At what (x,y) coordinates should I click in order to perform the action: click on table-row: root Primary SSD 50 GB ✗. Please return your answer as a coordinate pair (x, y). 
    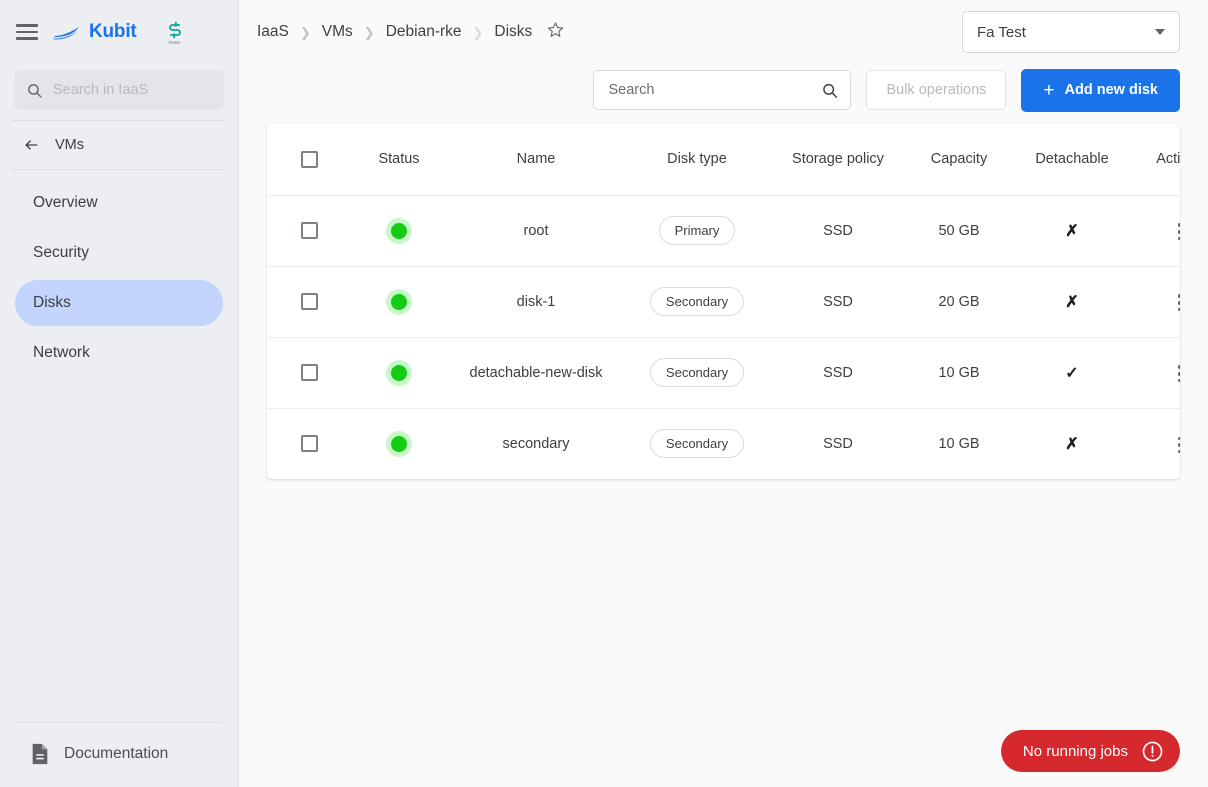
    Looking at the image, I should click on (723, 231).